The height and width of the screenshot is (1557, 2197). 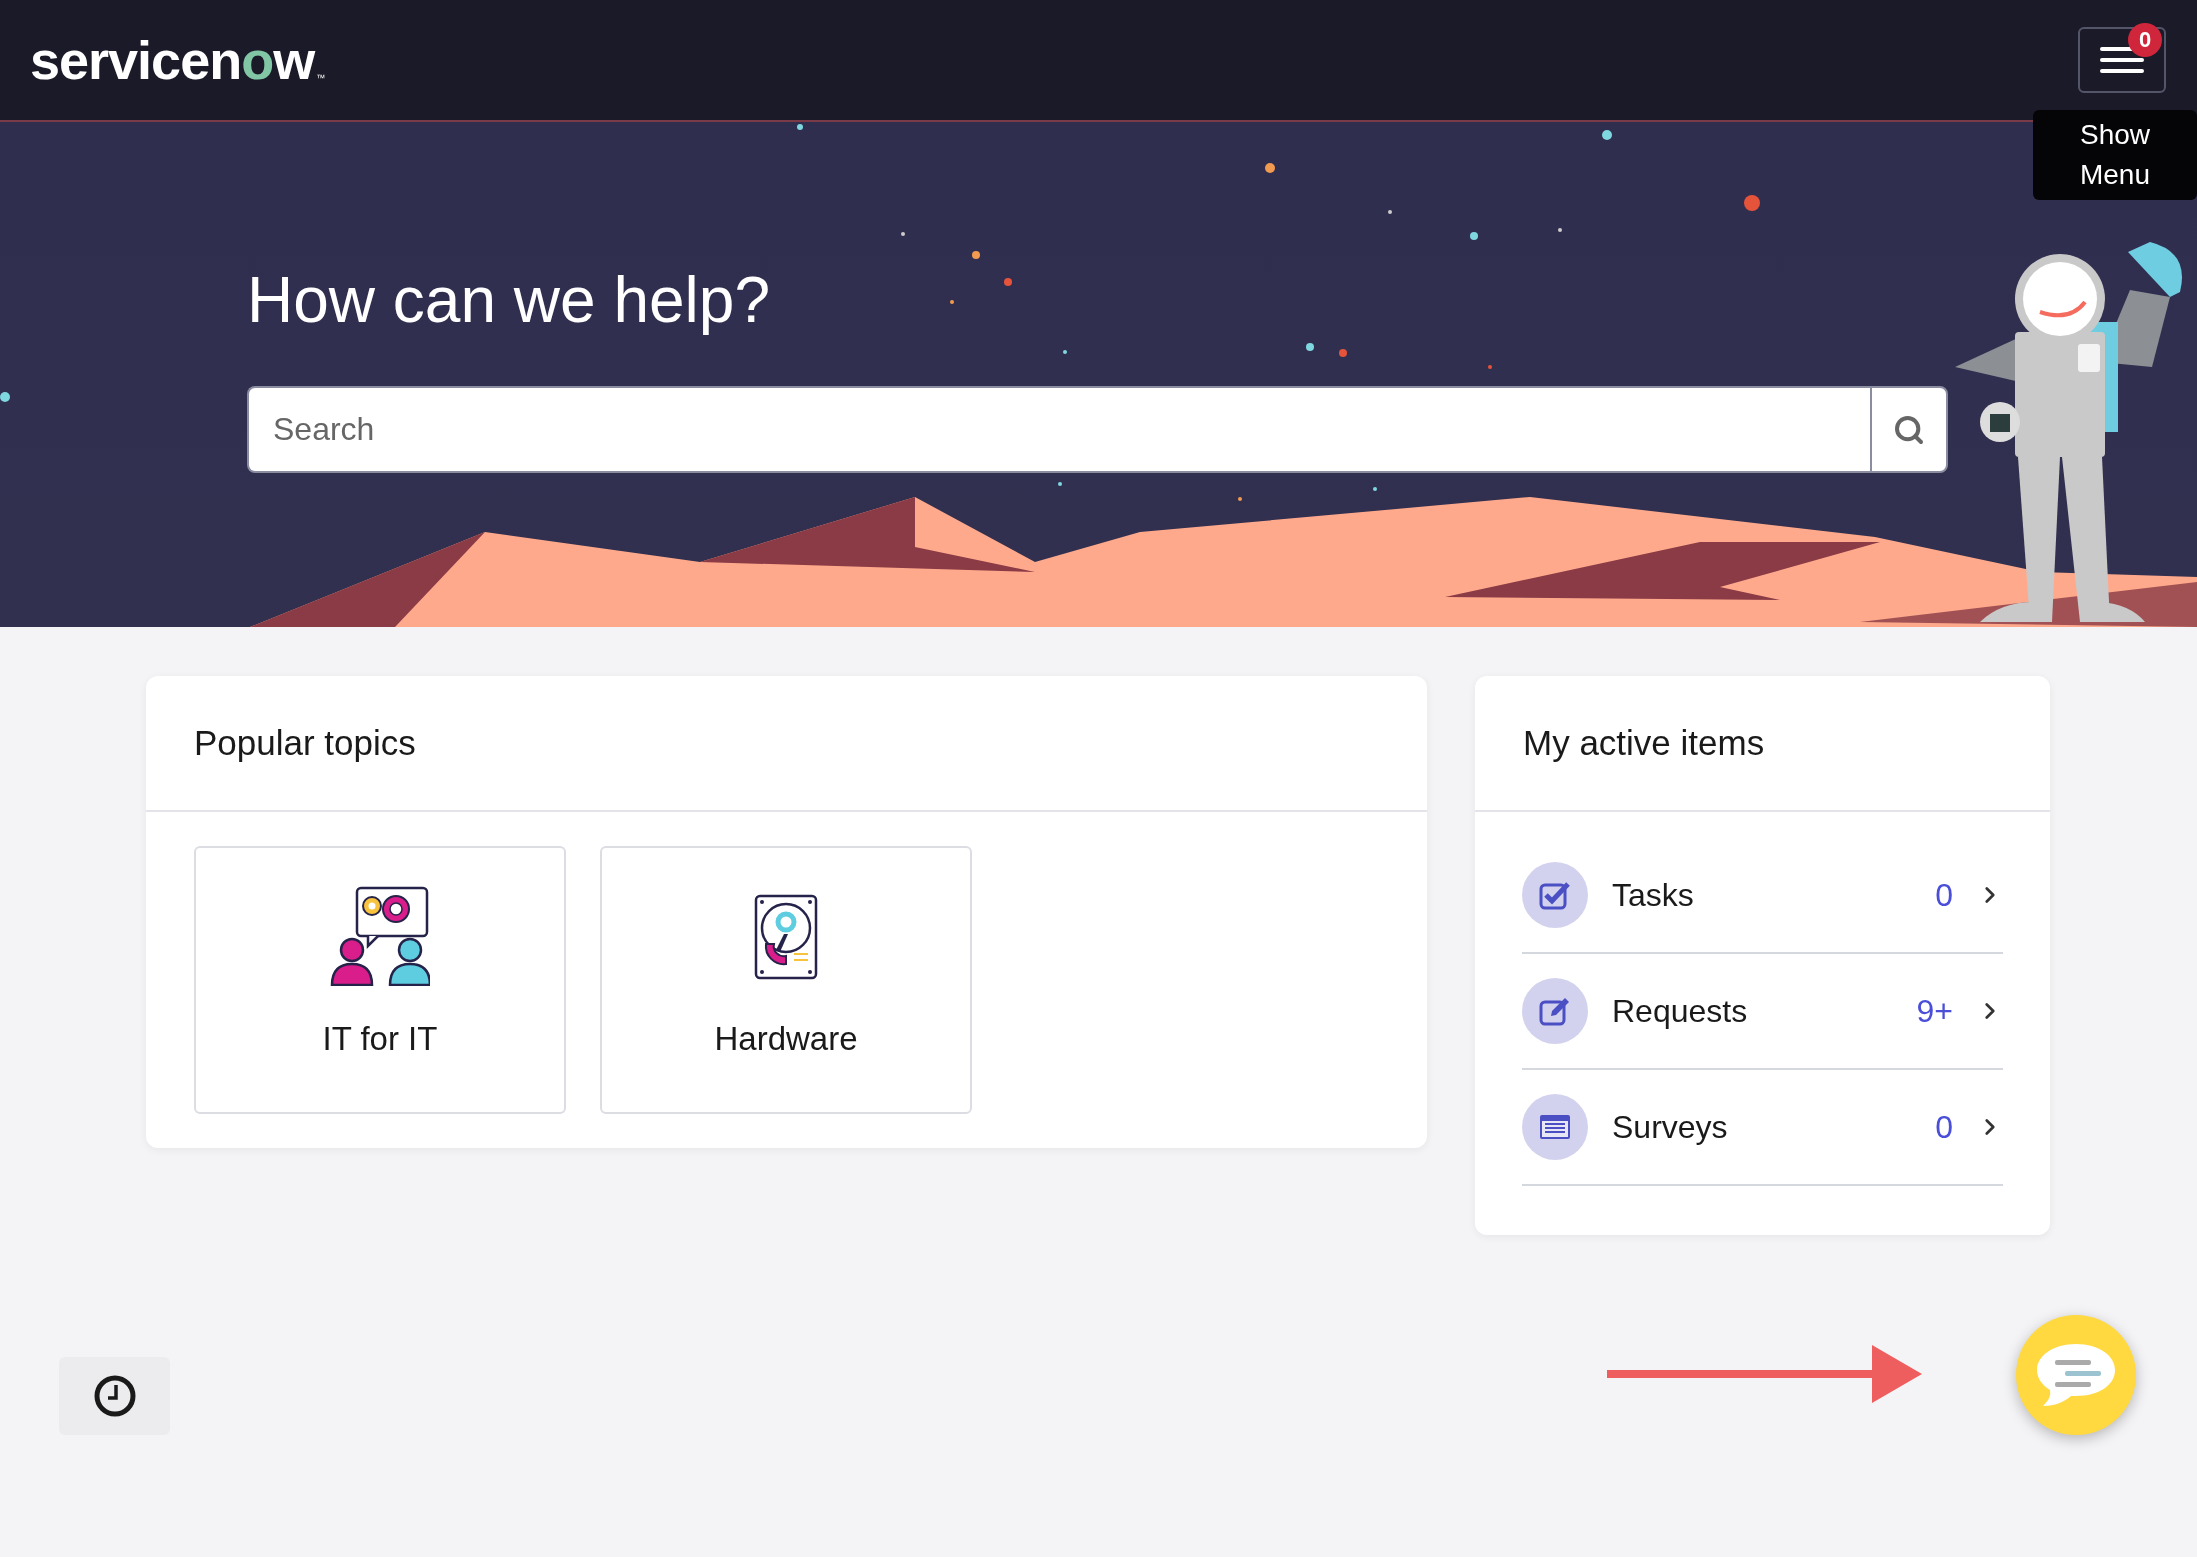 What do you see at coordinates (1762, 1012) in the screenshot?
I see `active-item-row: Requests 9+` at bounding box center [1762, 1012].